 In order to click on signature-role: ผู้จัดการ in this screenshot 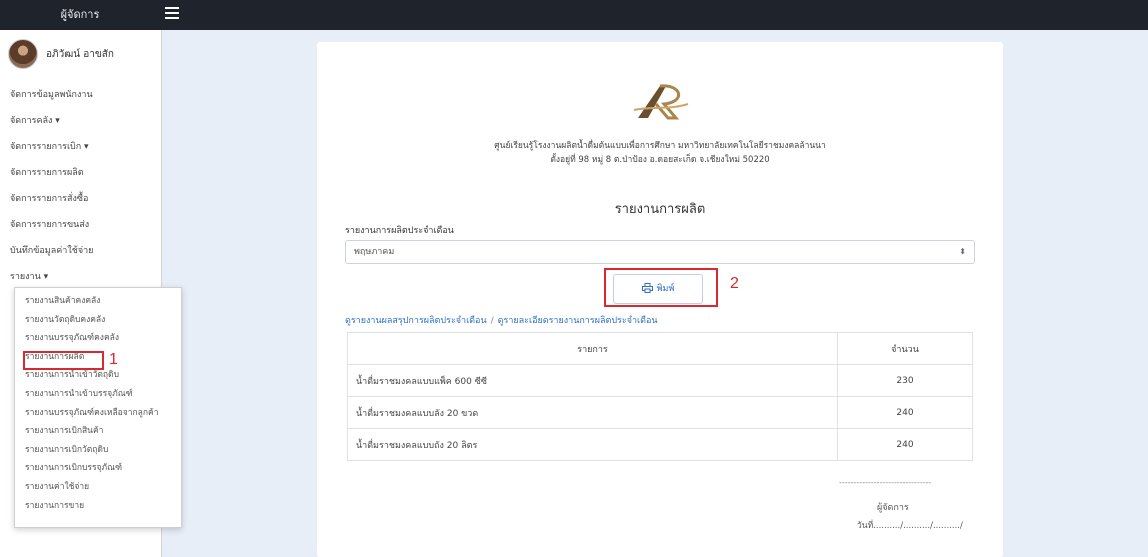, I will do `click(893, 508)`.